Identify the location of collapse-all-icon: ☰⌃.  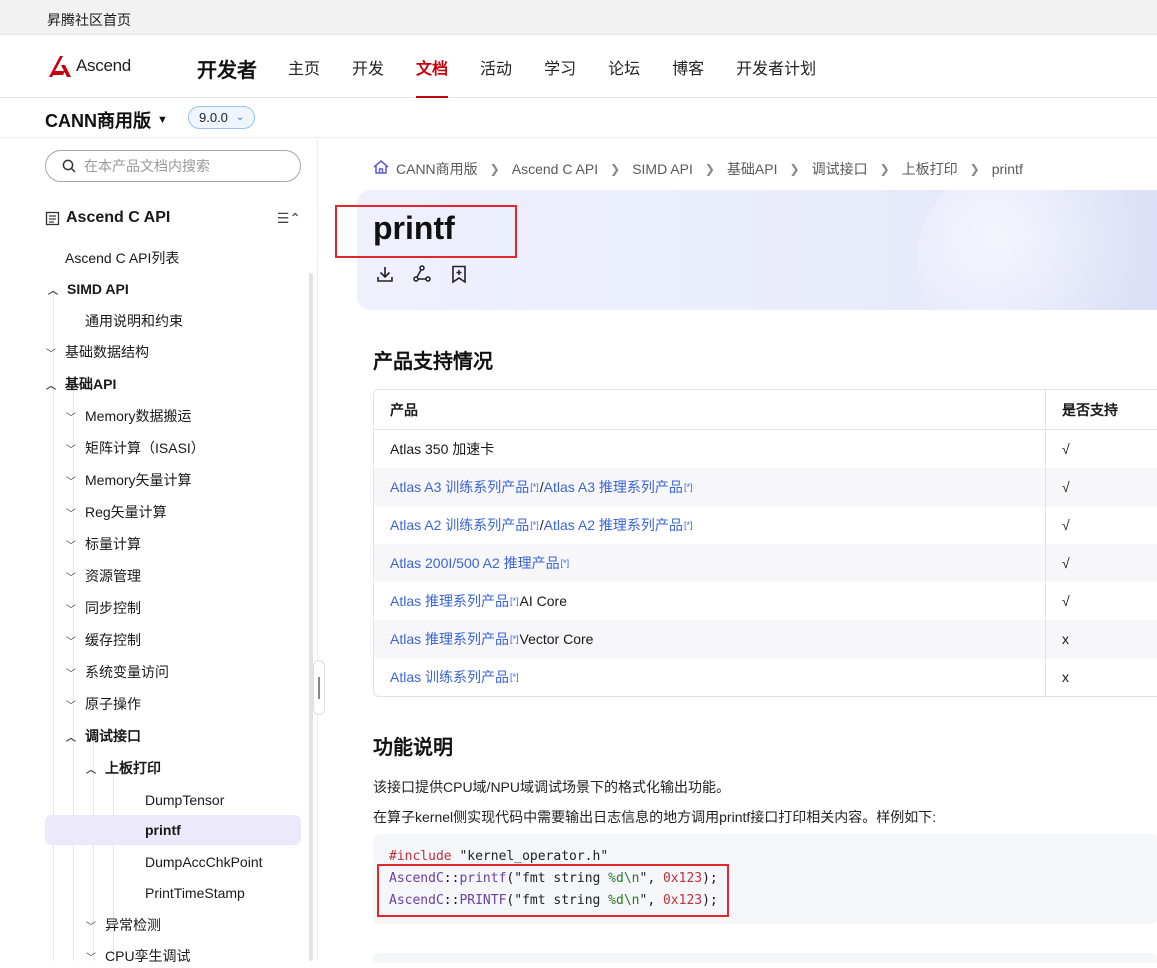
(289, 218).